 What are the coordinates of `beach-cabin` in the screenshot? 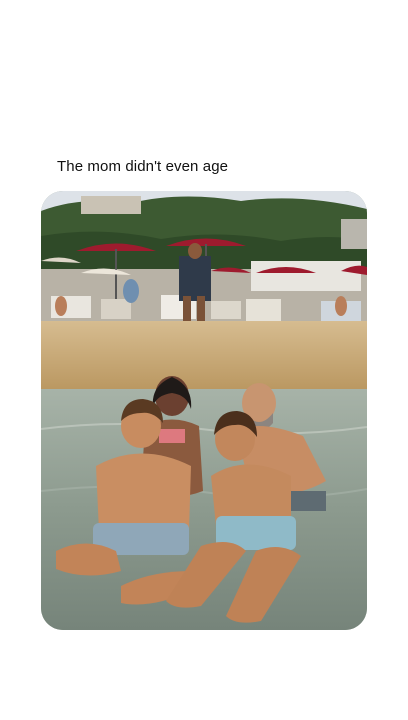 It's located at (306, 276).